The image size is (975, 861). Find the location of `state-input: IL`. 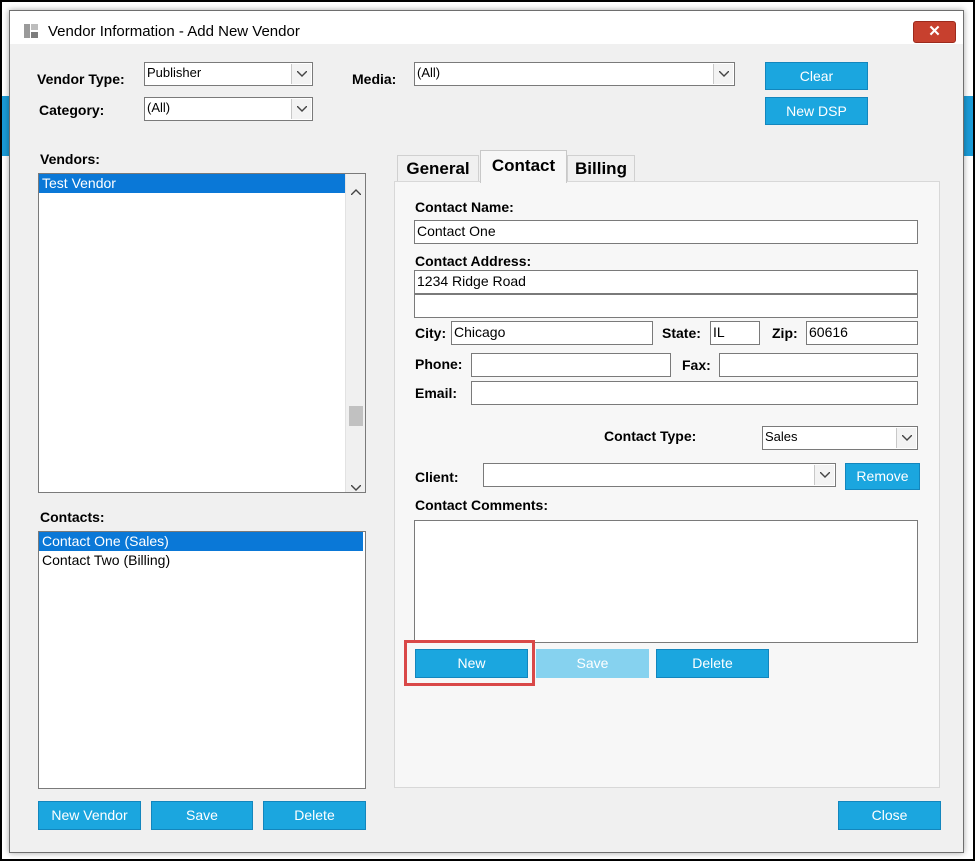

state-input: IL is located at coordinates (735, 333).